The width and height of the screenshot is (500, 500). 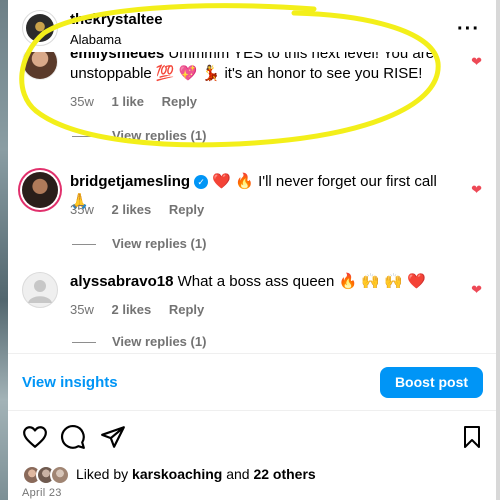 I want to click on comment-username: bridgetjamesling, so click(x=130, y=181).